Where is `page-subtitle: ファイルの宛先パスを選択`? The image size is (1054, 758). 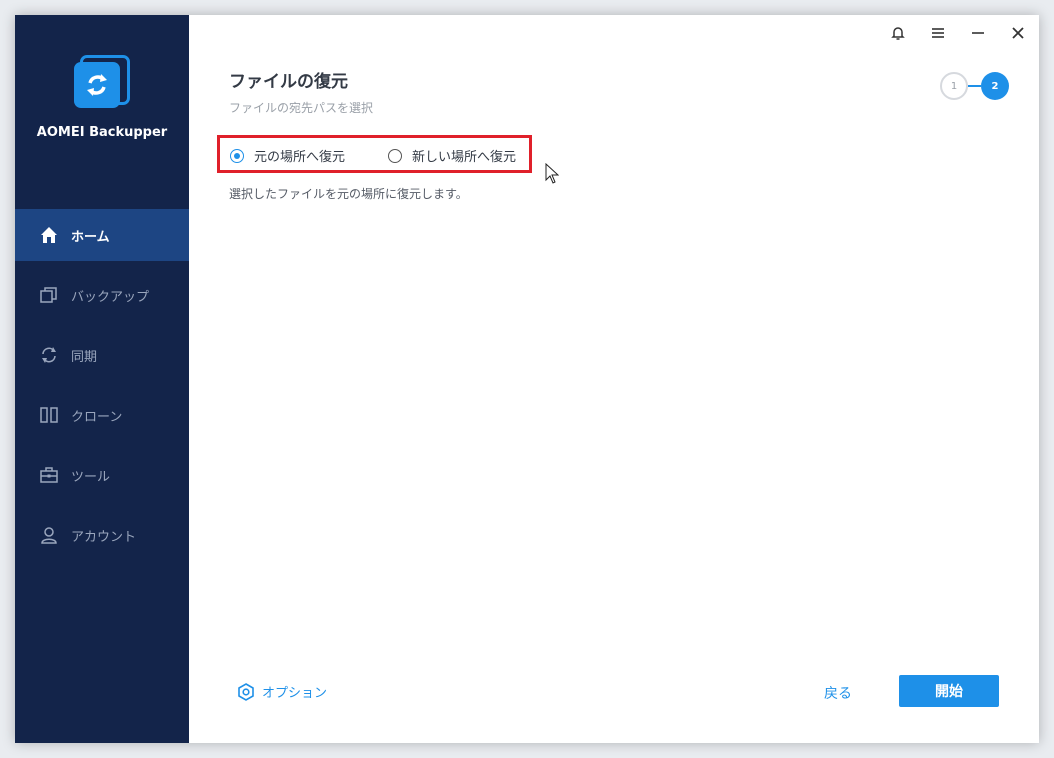 page-subtitle: ファイルの宛先パスを選択 is located at coordinates (301, 108).